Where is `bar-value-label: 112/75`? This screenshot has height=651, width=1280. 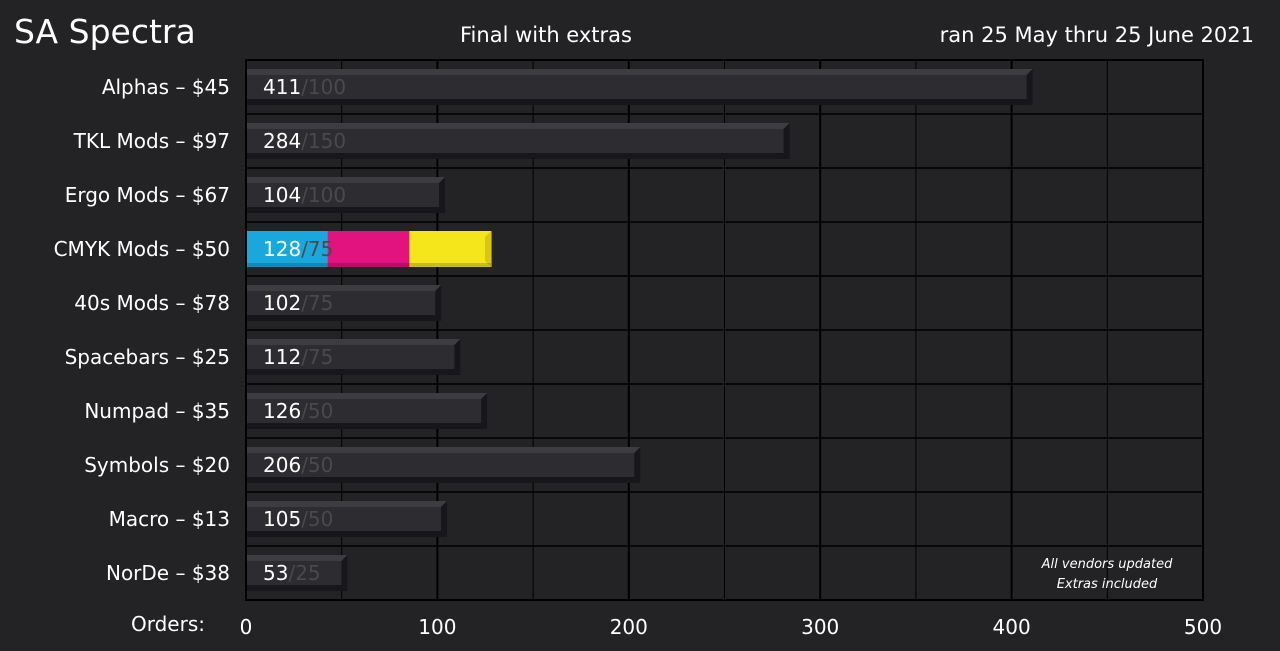
bar-value-label: 112/75 is located at coordinates (298, 357).